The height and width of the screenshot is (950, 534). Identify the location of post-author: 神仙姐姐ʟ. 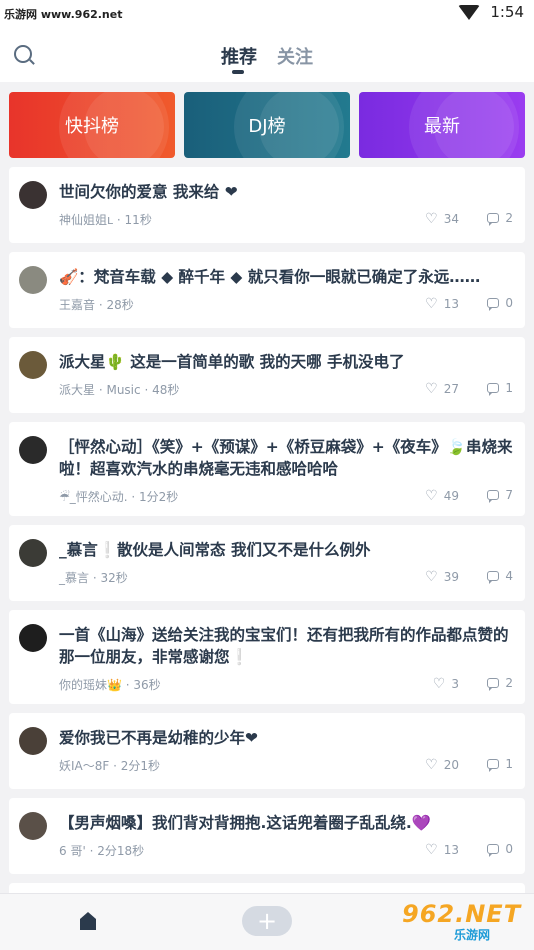
(86, 220).